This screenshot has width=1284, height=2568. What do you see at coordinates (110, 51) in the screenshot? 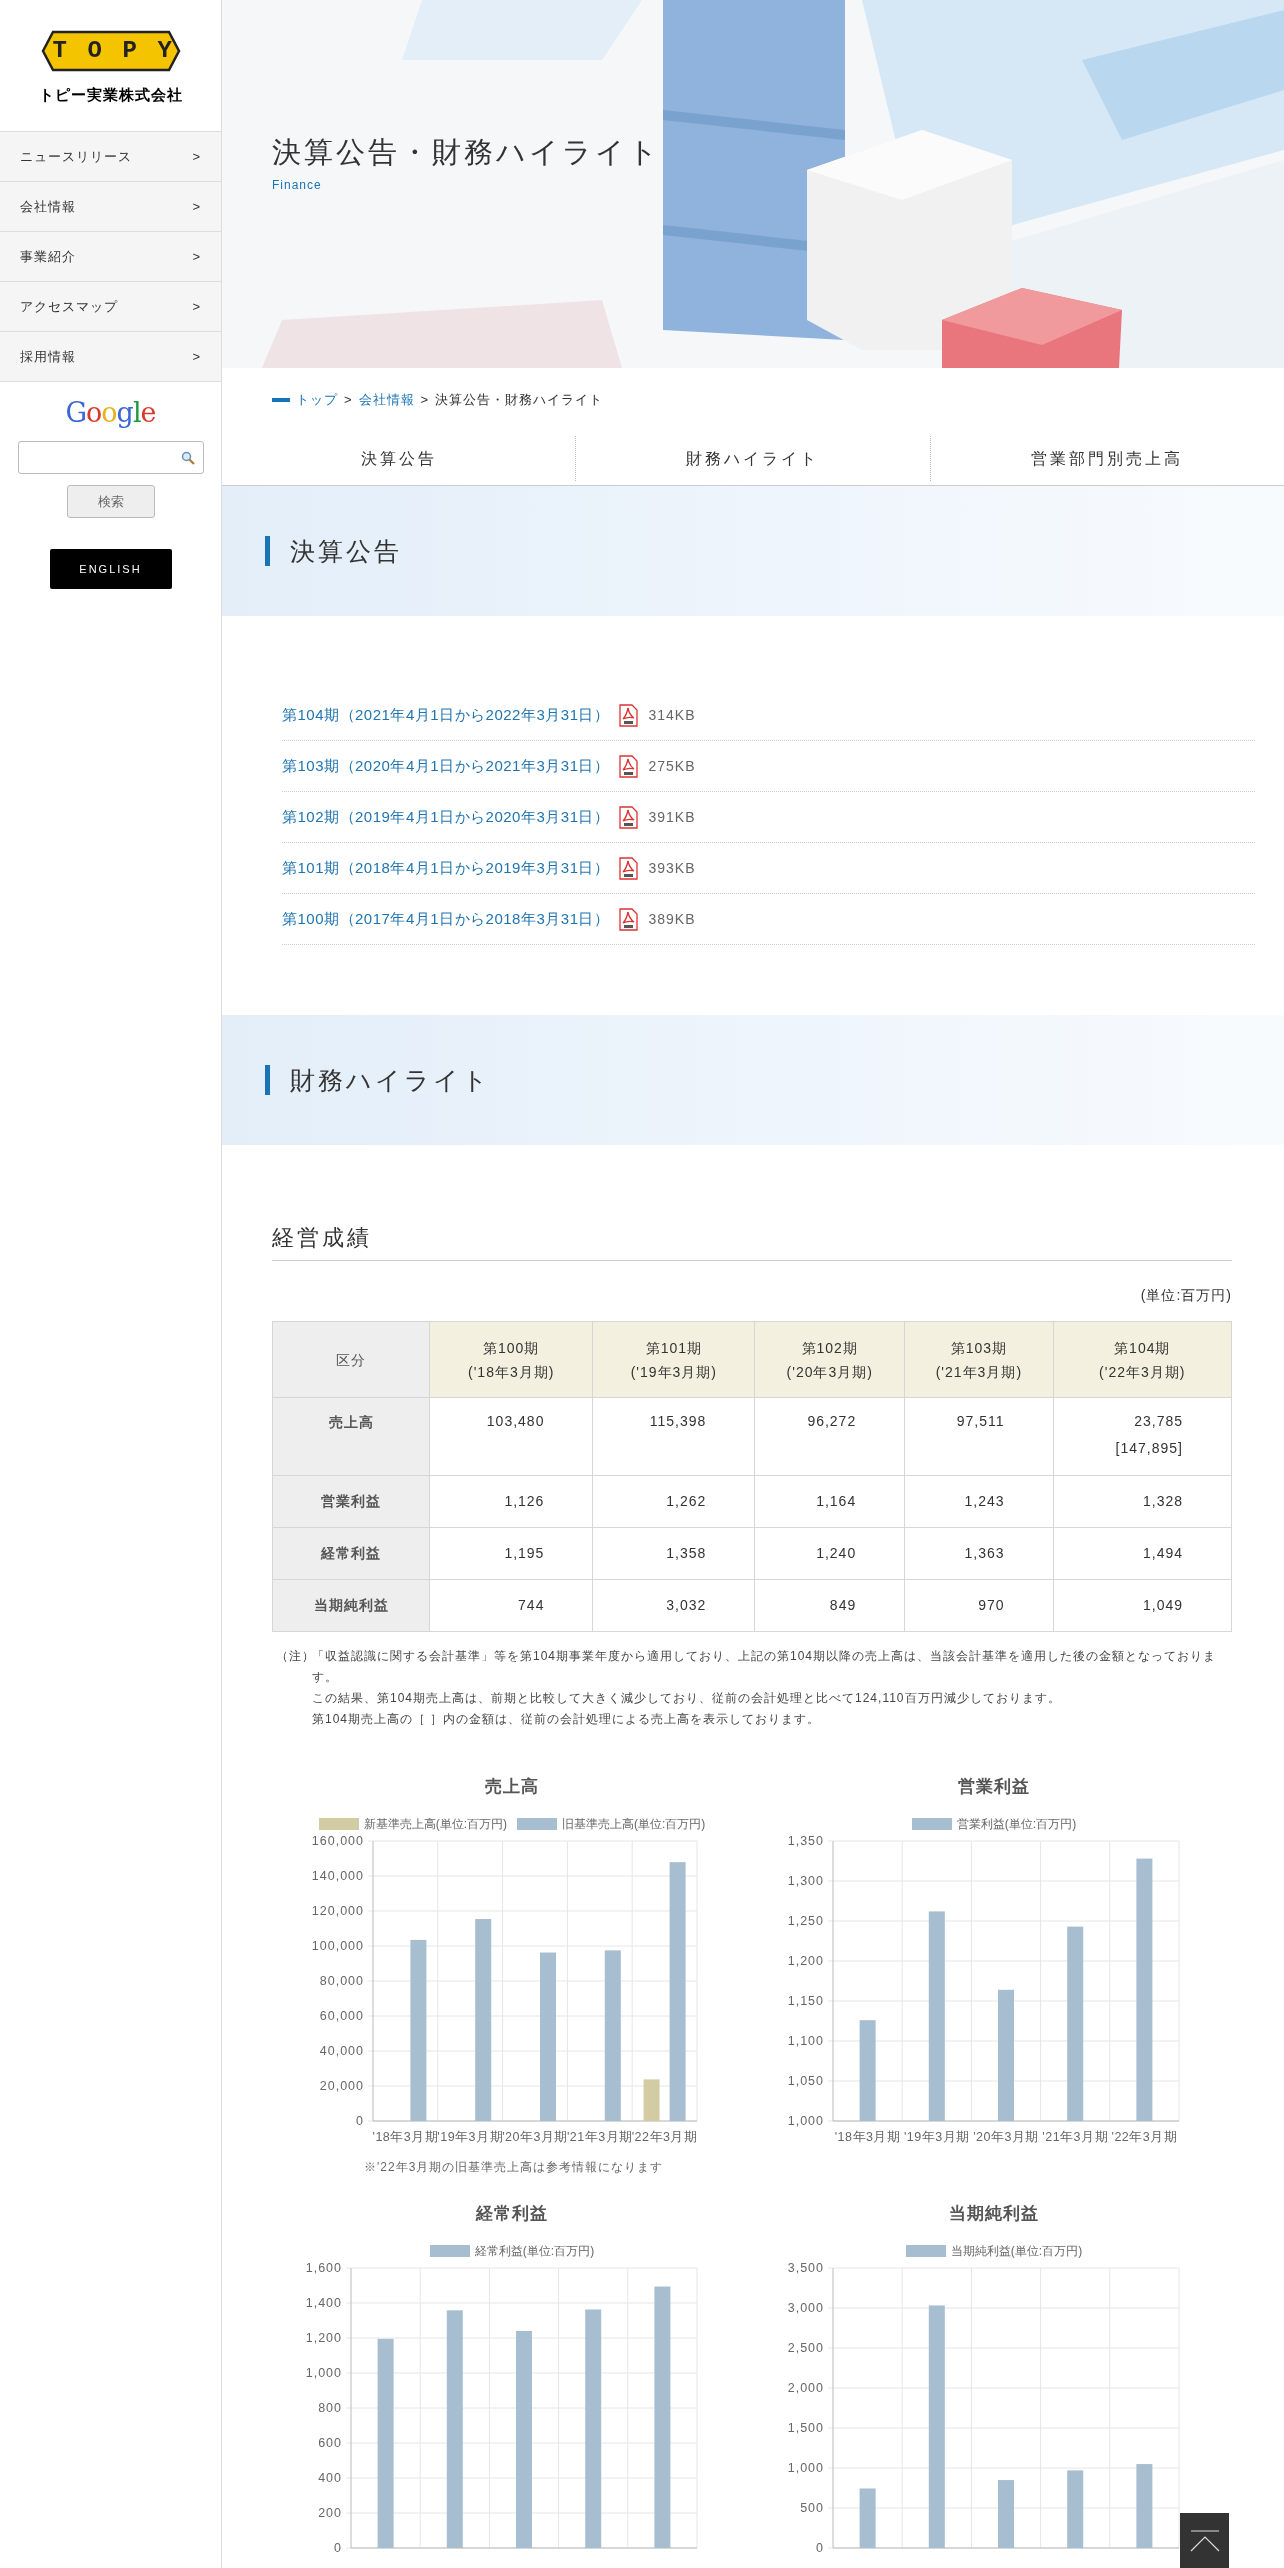
I see `logo-mark: TOPY` at bounding box center [110, 51].